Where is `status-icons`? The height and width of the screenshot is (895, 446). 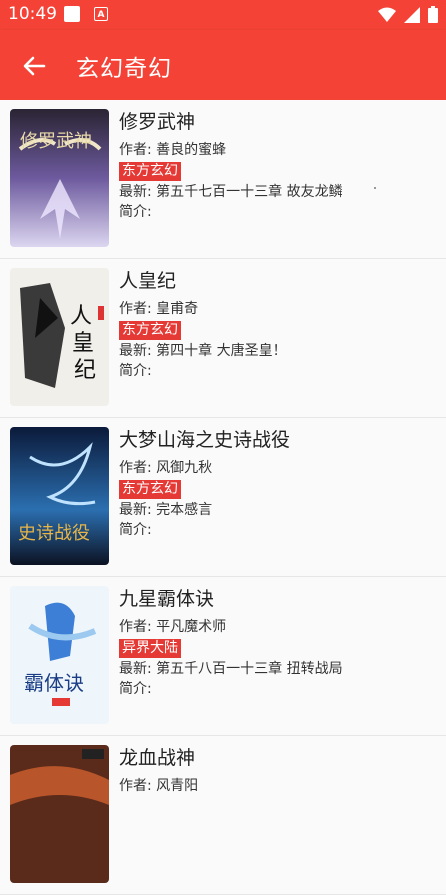 status-icons is located at coordinates (408, 14).